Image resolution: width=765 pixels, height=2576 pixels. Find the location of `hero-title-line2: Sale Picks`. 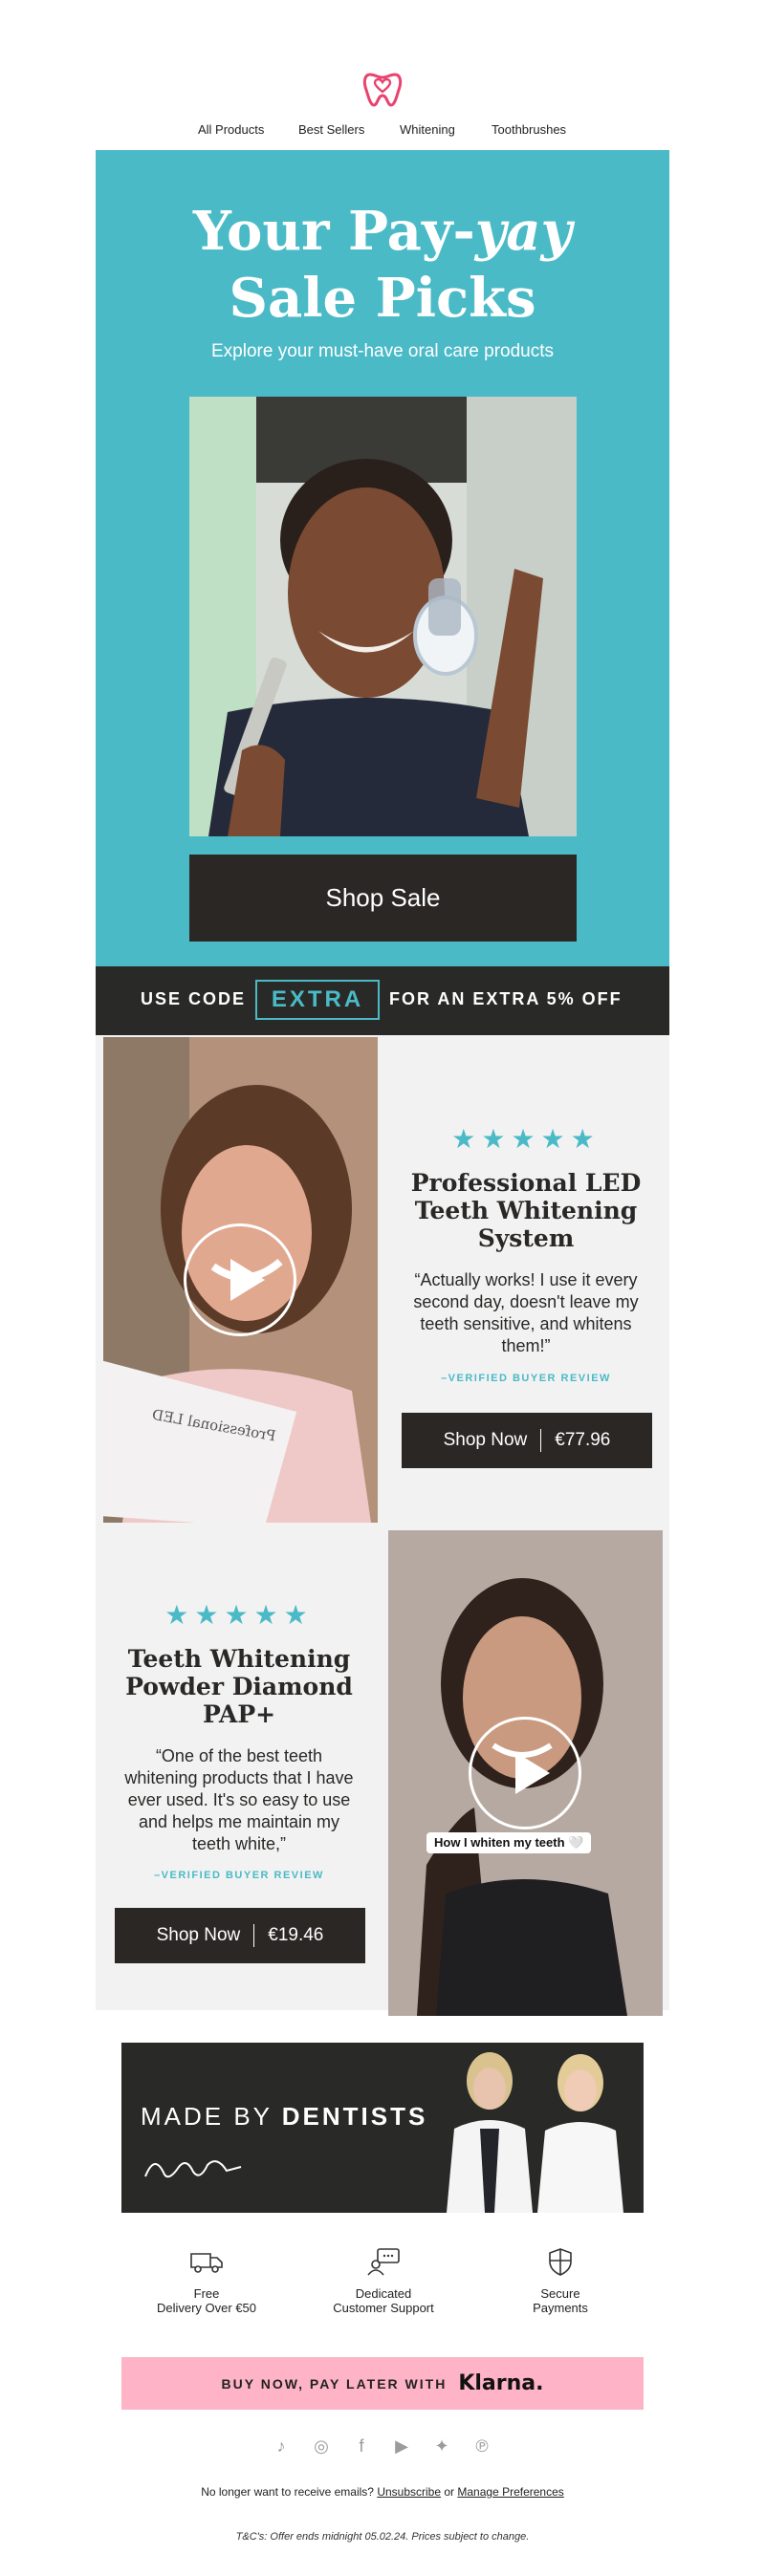

hero-title-line2: Sale Picks is located at coordinates (382, 298).